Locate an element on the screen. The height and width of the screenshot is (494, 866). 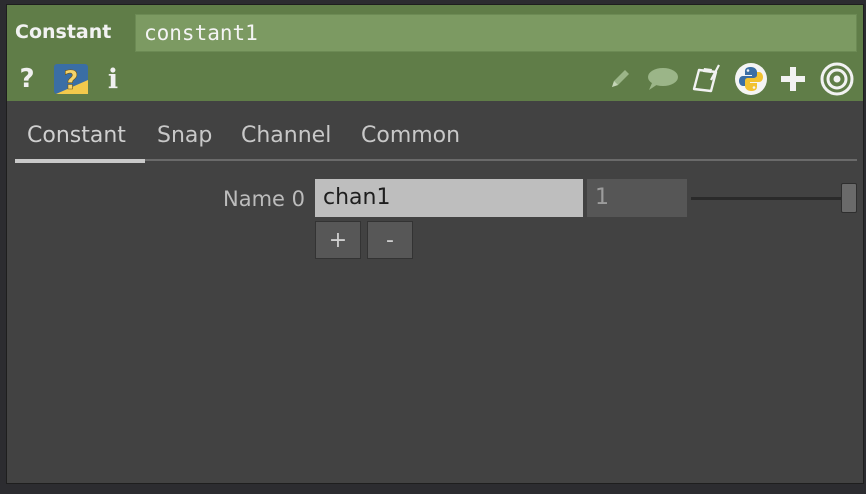
info-icon: i is located at coordinates (113, 79).